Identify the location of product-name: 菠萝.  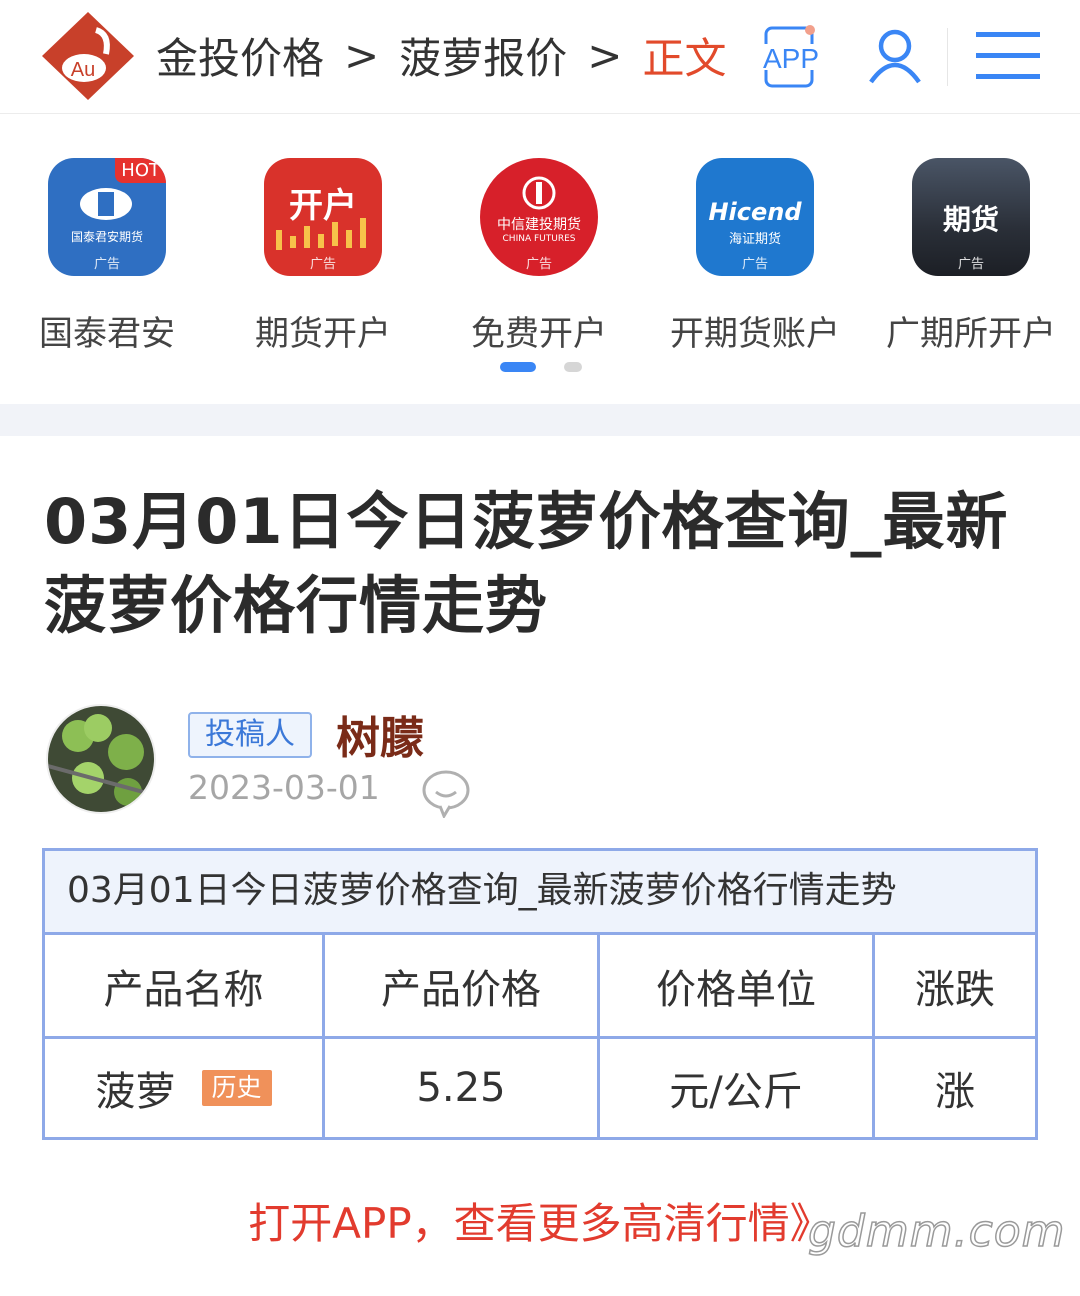
(135, 1092).